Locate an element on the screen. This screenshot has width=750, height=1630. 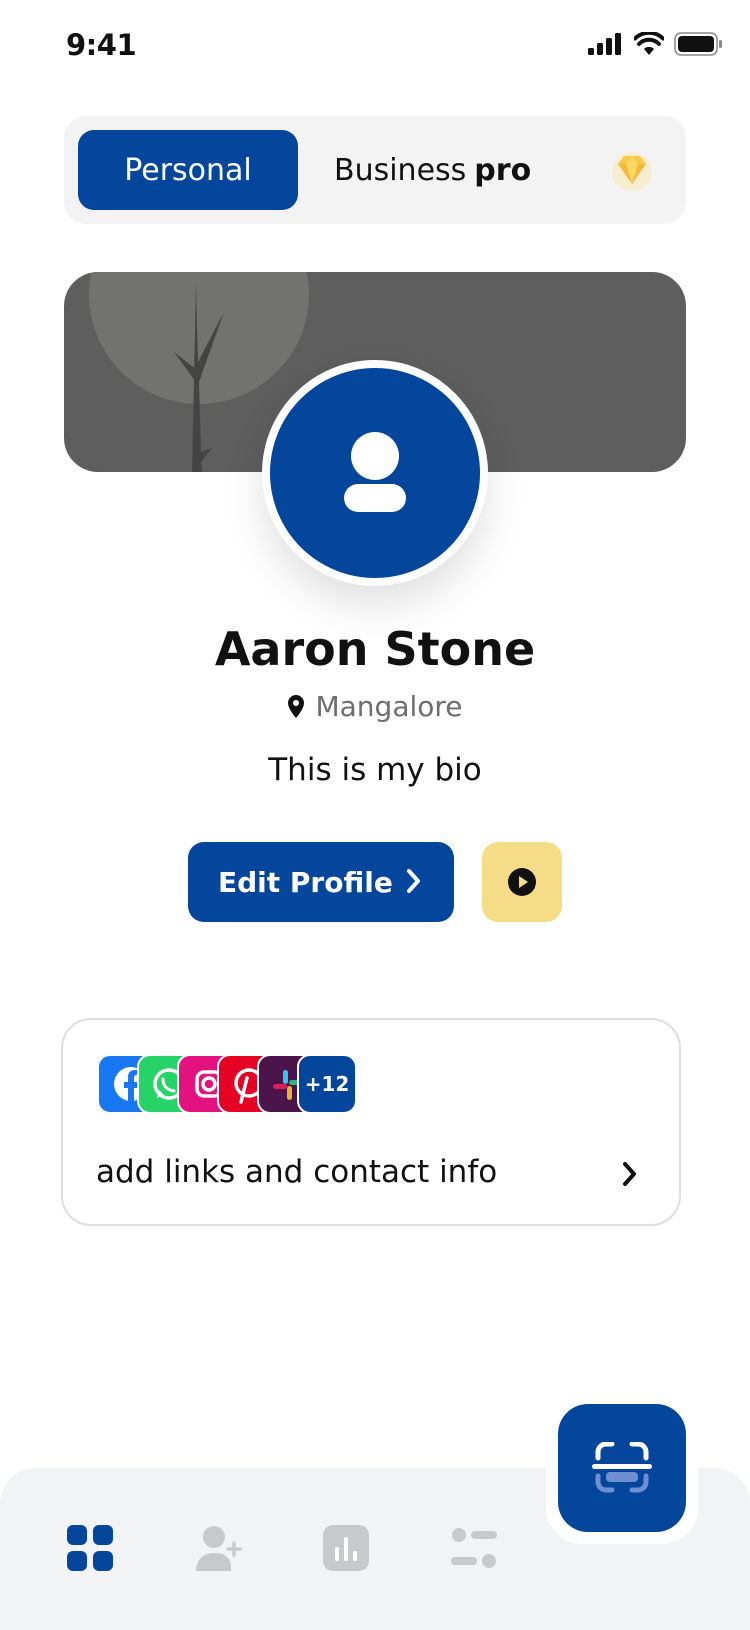
tab-business-pro: Business pro is located at coordinates (432, 170).